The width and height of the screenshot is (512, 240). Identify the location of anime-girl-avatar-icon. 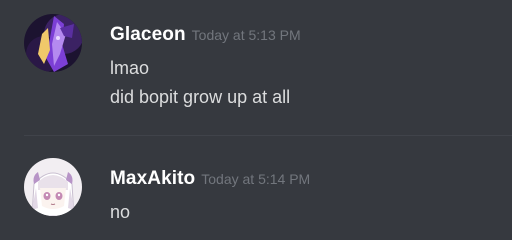
(53, 187).